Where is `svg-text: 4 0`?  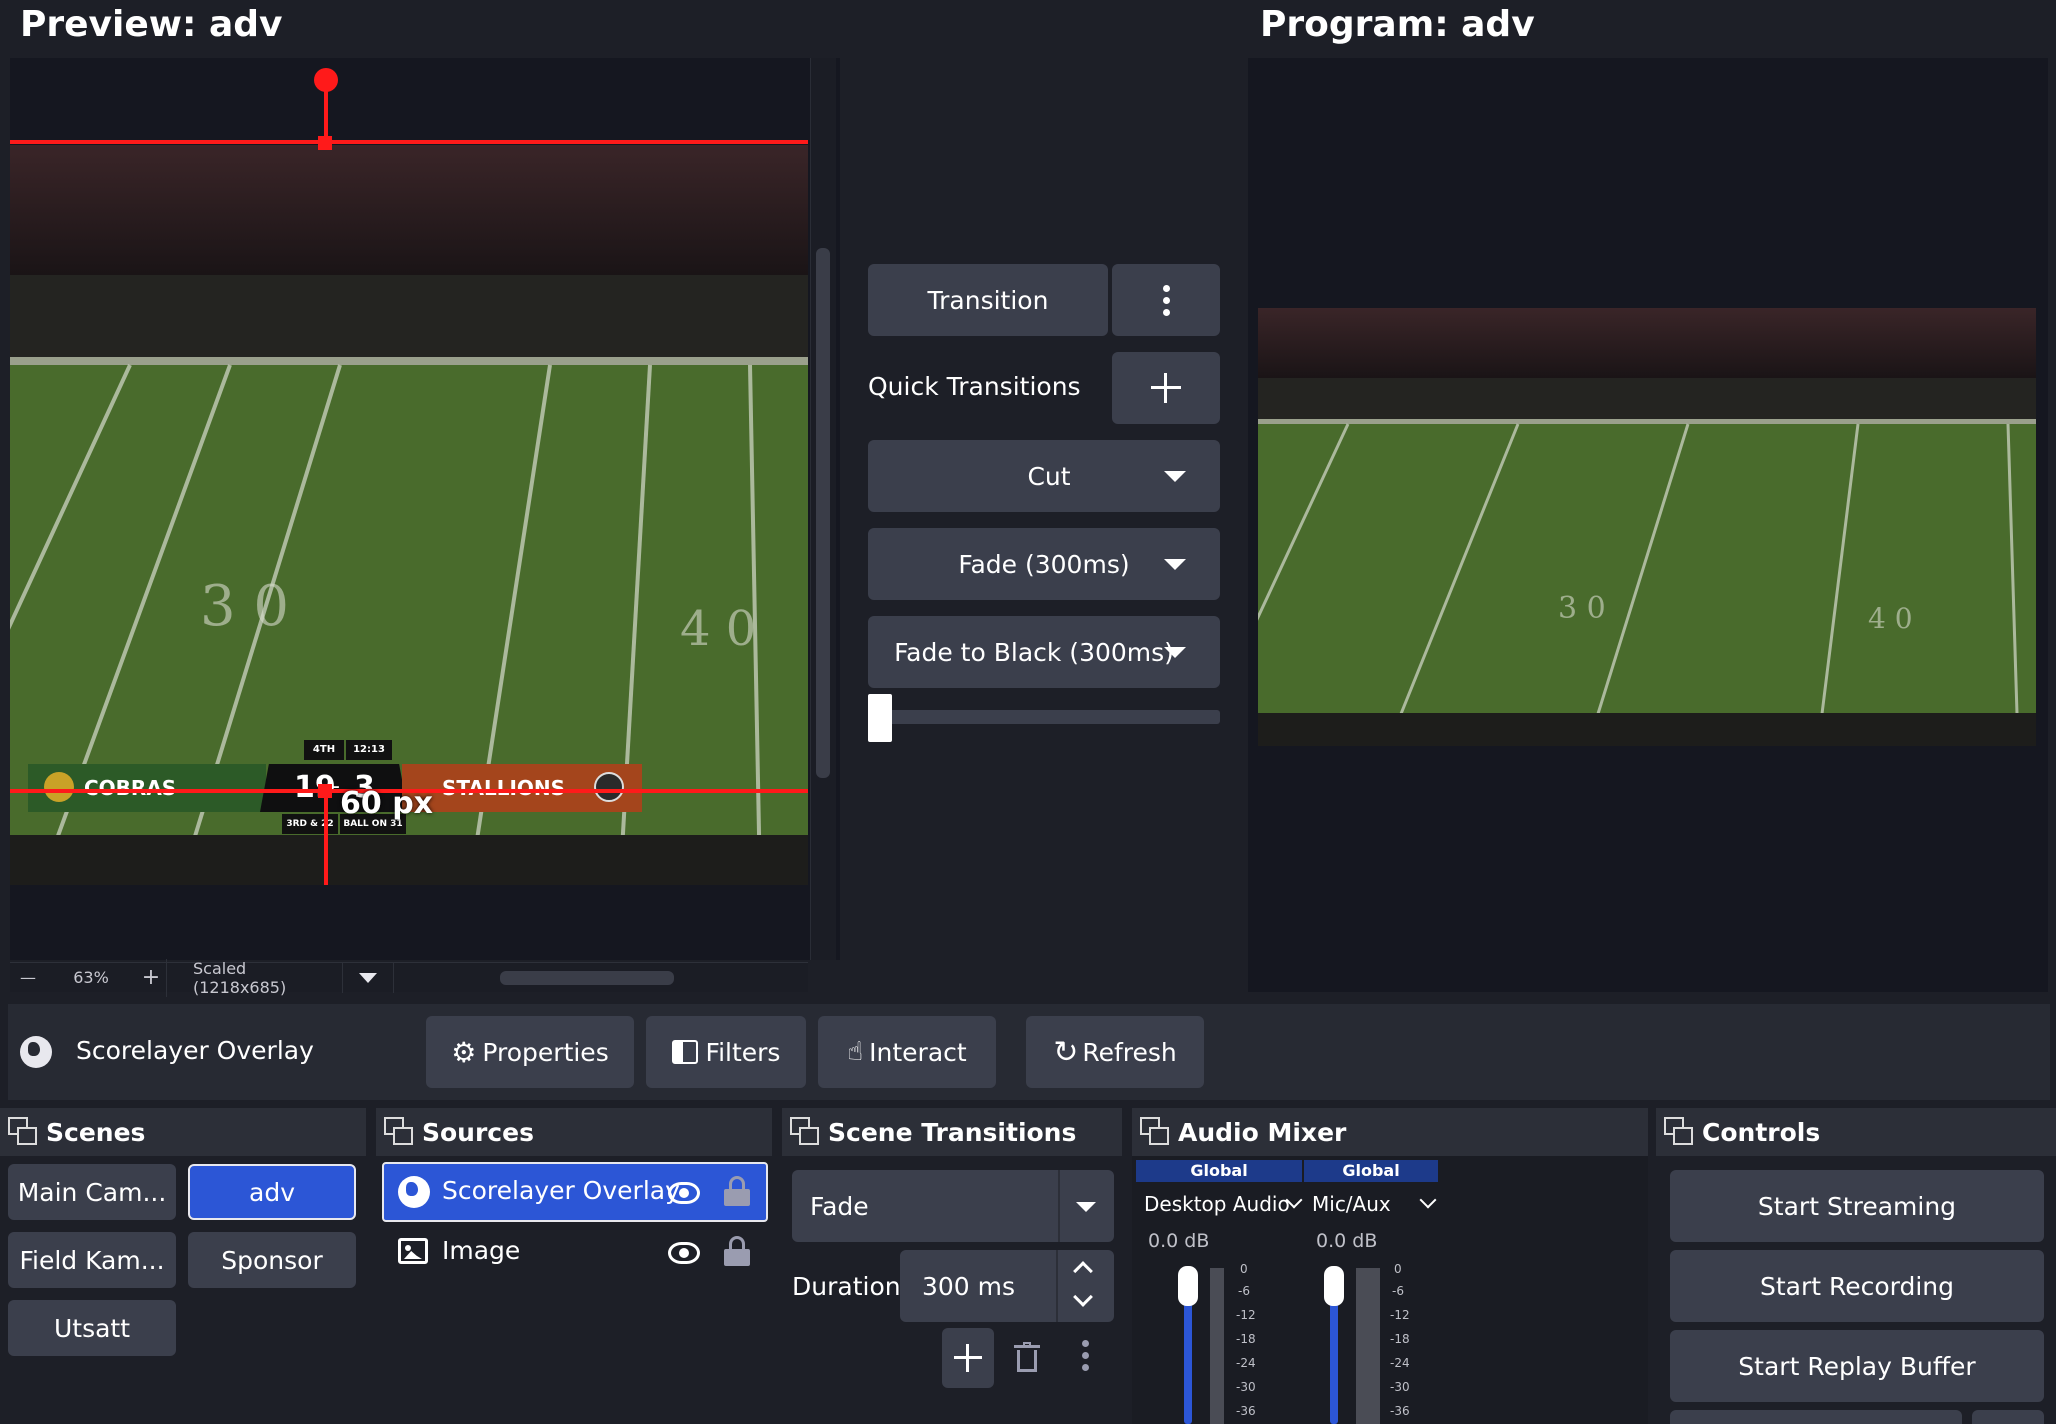
svg-text: 4 0 is located at coordinates (1890, 618).